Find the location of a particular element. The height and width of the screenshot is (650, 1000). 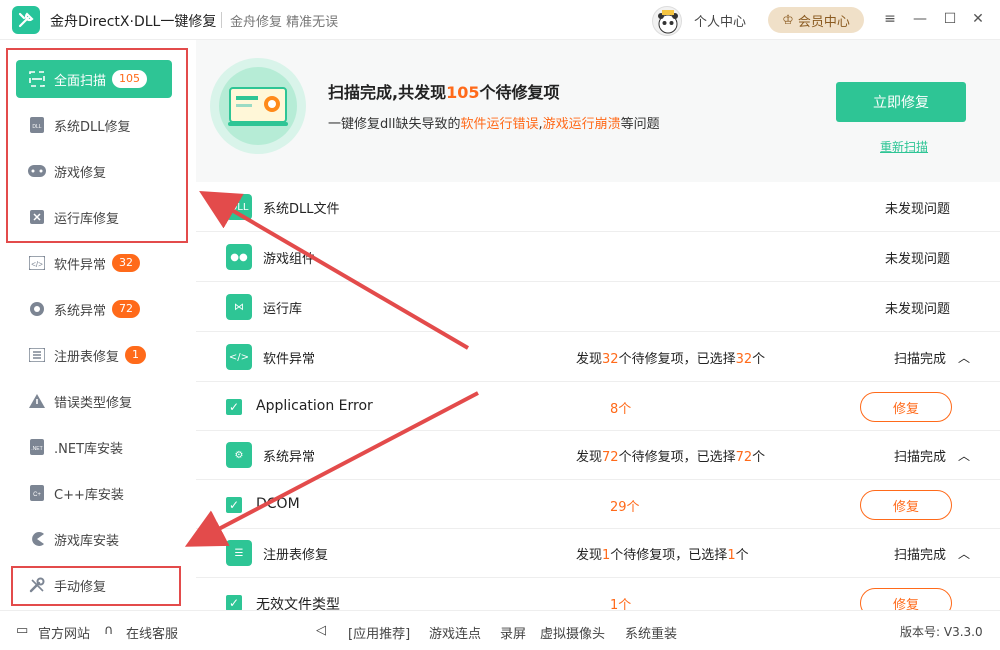

online-service-link: 在线客服 is located at coordinates (152, 632).